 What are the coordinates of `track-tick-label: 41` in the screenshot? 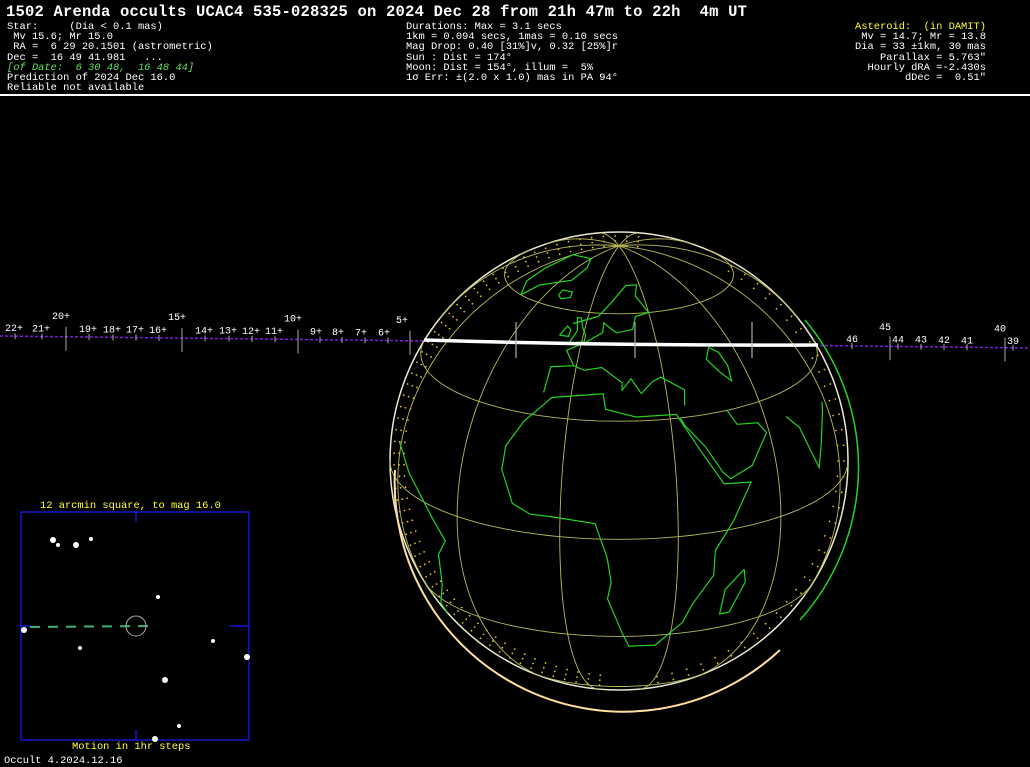 It's located at (967, 341).